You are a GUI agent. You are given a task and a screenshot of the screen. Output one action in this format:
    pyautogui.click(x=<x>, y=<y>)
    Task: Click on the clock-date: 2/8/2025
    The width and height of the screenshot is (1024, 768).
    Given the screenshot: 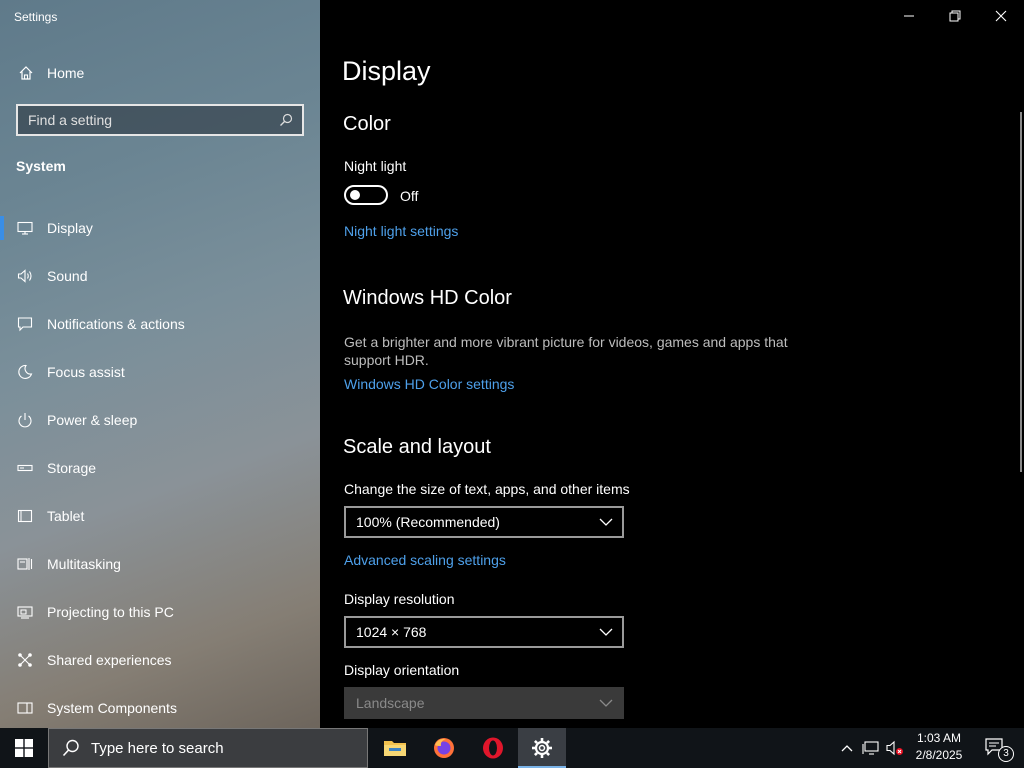 What is the action you would take?
    pyautogui.click(x=939, y=755)
    